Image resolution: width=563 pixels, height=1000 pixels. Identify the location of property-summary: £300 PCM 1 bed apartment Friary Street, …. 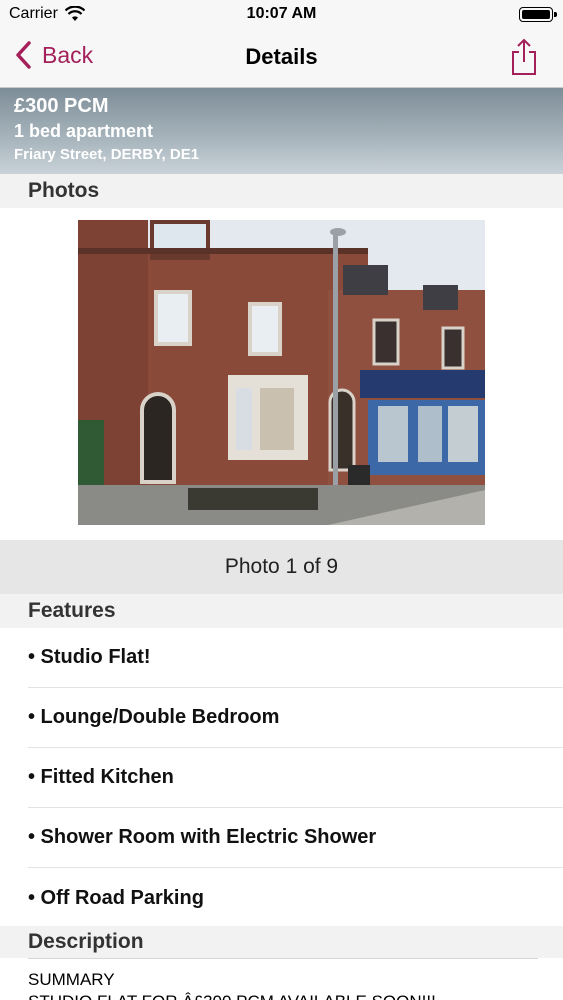
(281, 131).